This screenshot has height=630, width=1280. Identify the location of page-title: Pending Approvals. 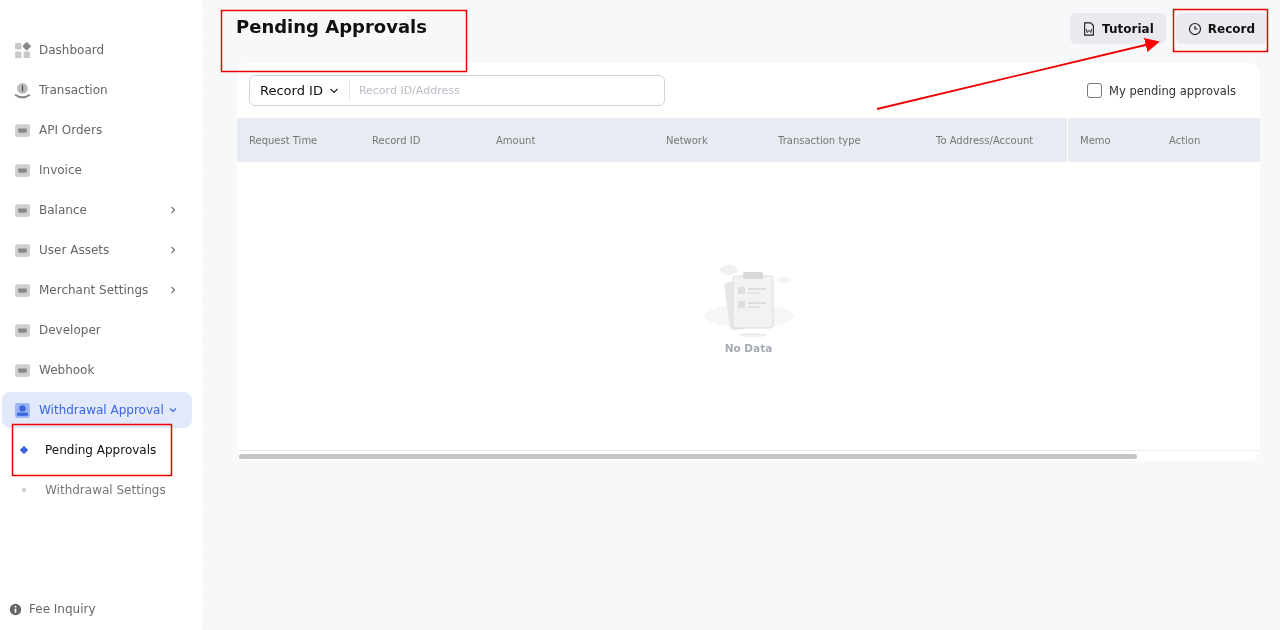
(331, 26).